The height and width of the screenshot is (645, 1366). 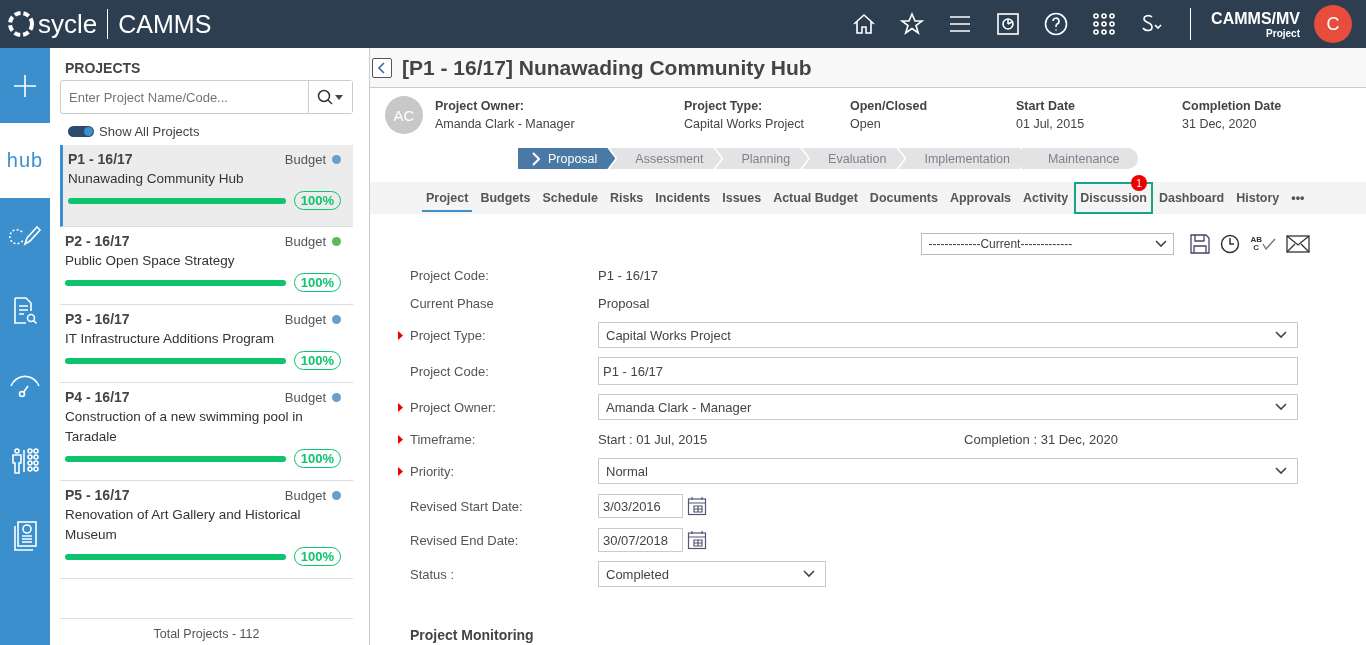 What do you see at coordinates (1298, 244) in the screenshot?
I see `mail-icon` at bounding box center [1298, 244].